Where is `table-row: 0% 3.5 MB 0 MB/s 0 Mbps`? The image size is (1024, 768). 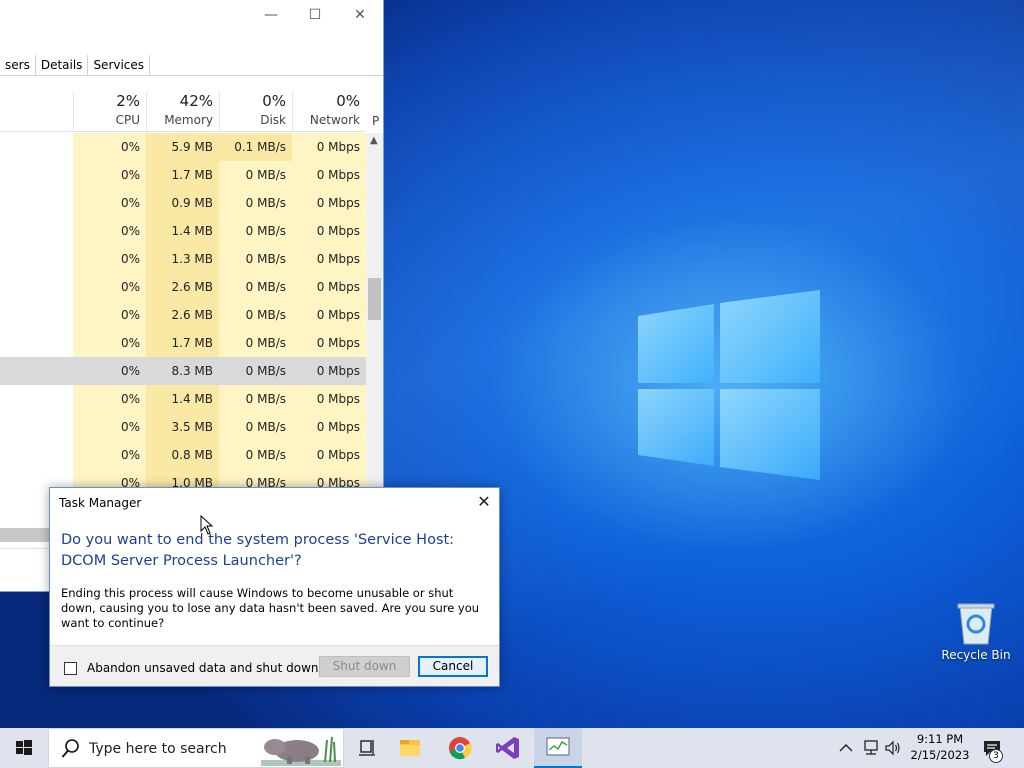 table-row: 0% 3.5 MB 0 MB/s 0 Mbps is located at coordinates (183, 427).